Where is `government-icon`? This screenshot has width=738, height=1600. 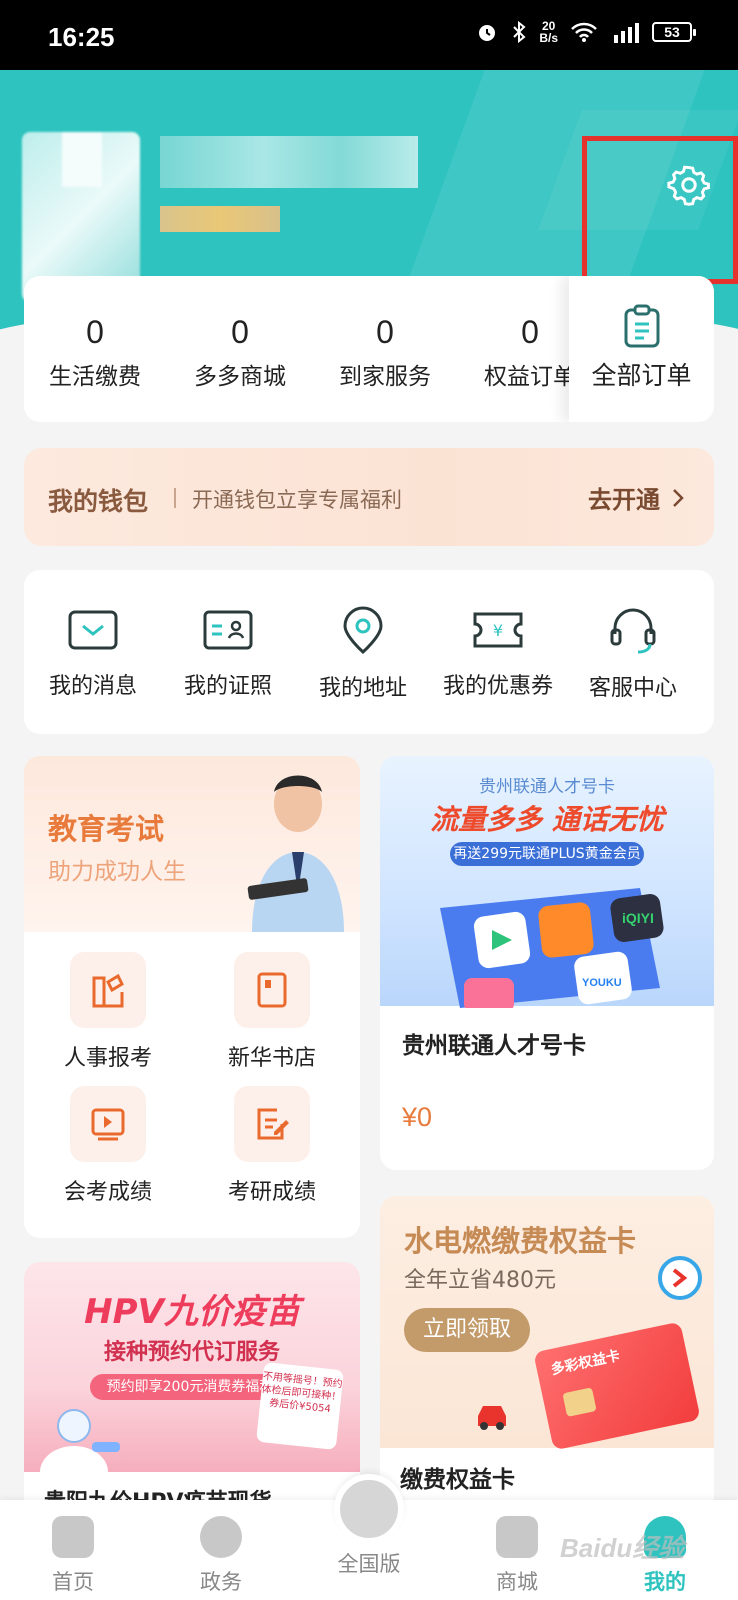 government-icon is located at coordinates (221, 1537).